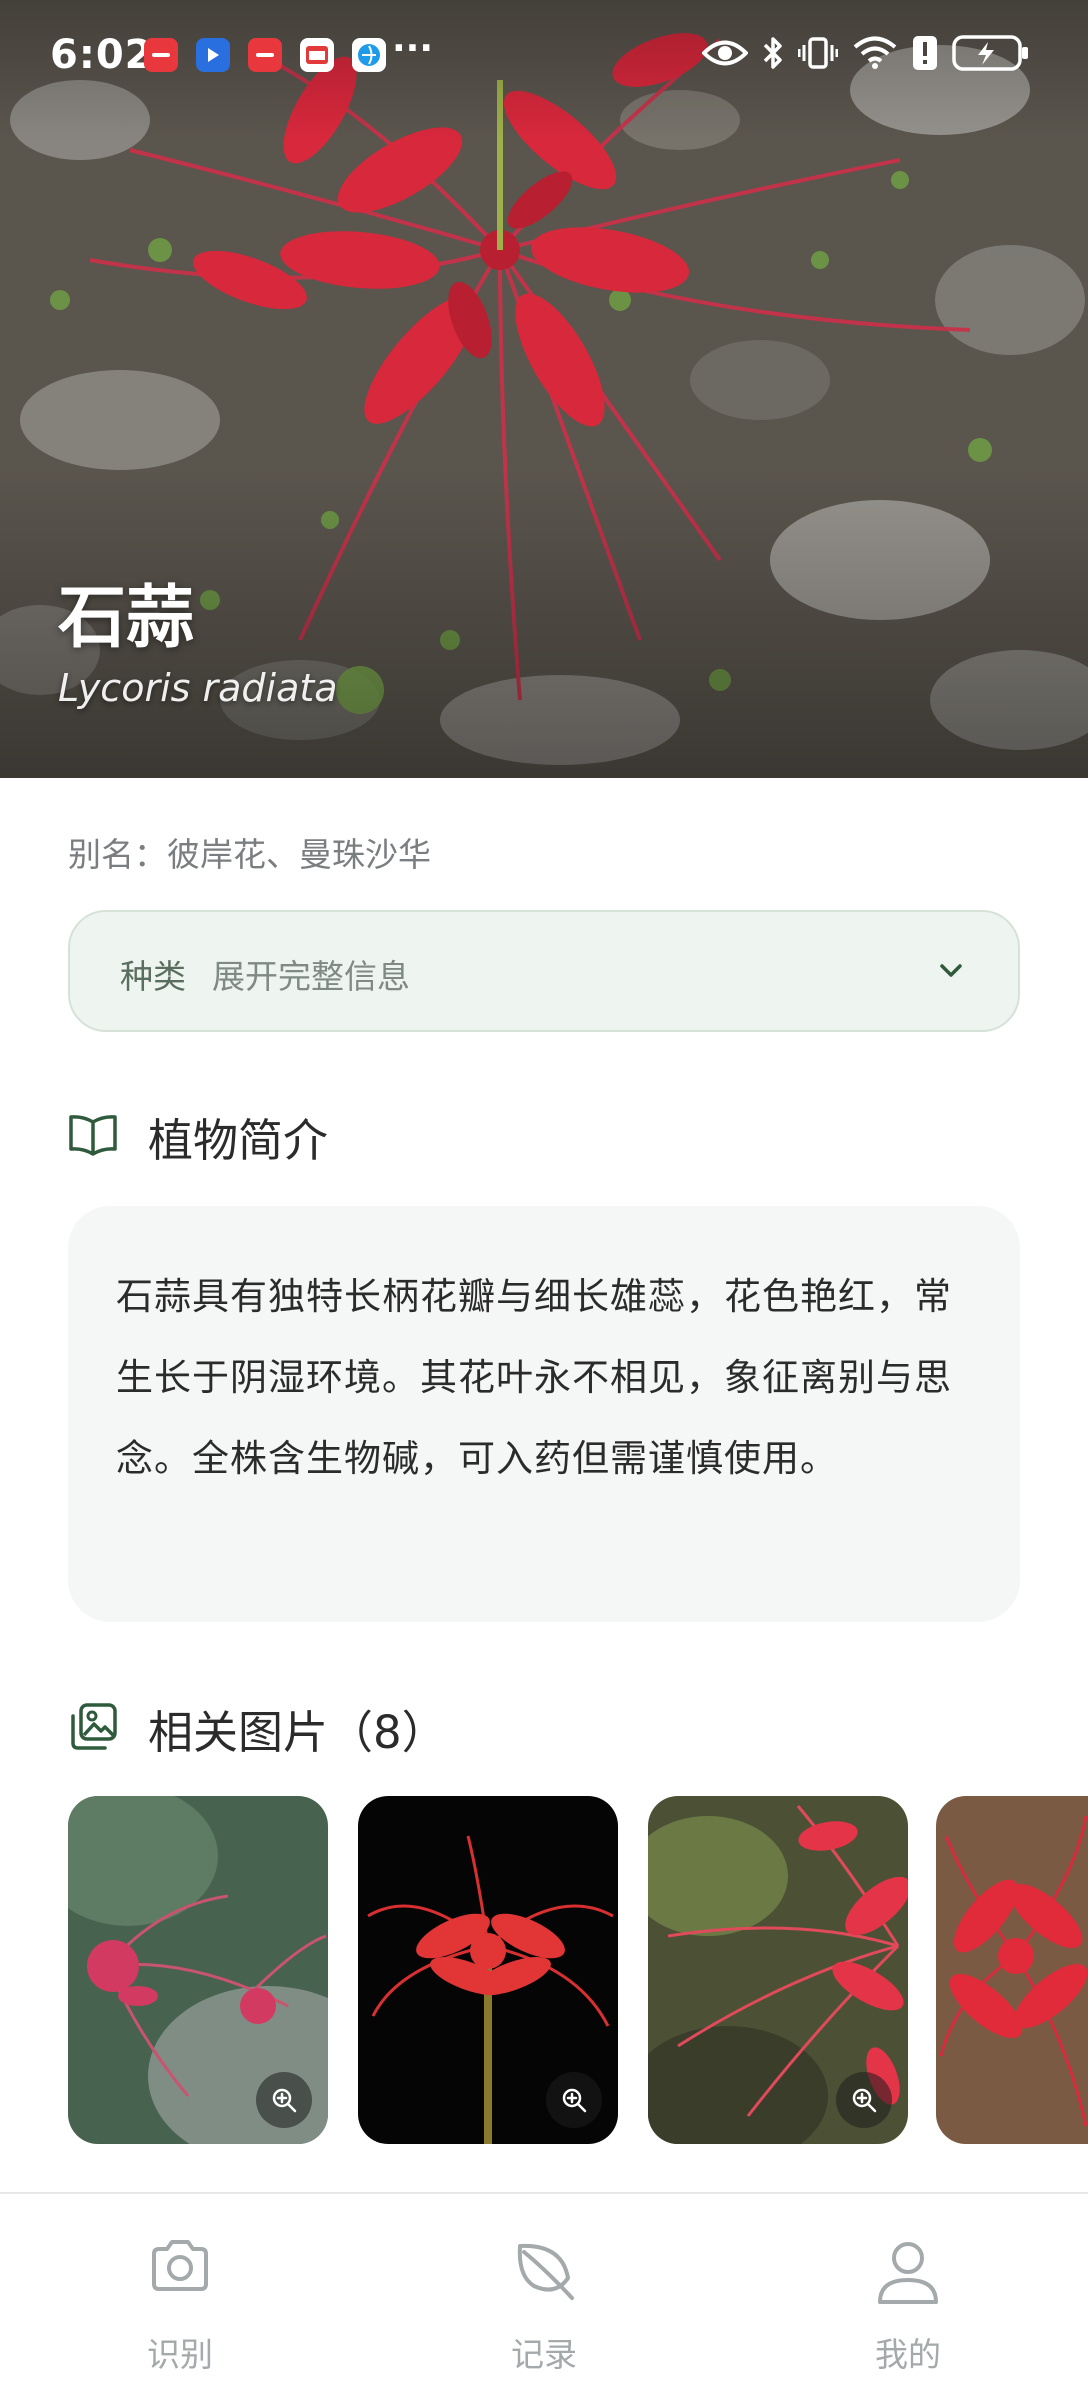 This screenshot has width=1088, height=2400. What do you see at coordinates (908, 2354) in the screenshot?
I see `nav-label-mine: 我的` at bounding box center [908, 2354].